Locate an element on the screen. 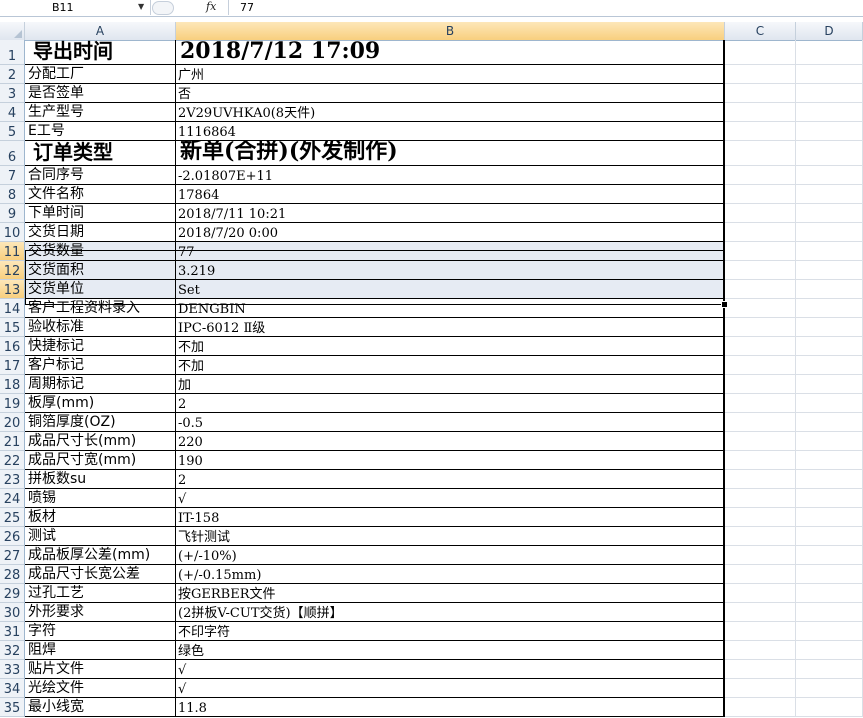 The height and width of the screenshot is (718, 863). cell-b: IPC-6012 Ⅱ级 is located at coordinates (450, 327).